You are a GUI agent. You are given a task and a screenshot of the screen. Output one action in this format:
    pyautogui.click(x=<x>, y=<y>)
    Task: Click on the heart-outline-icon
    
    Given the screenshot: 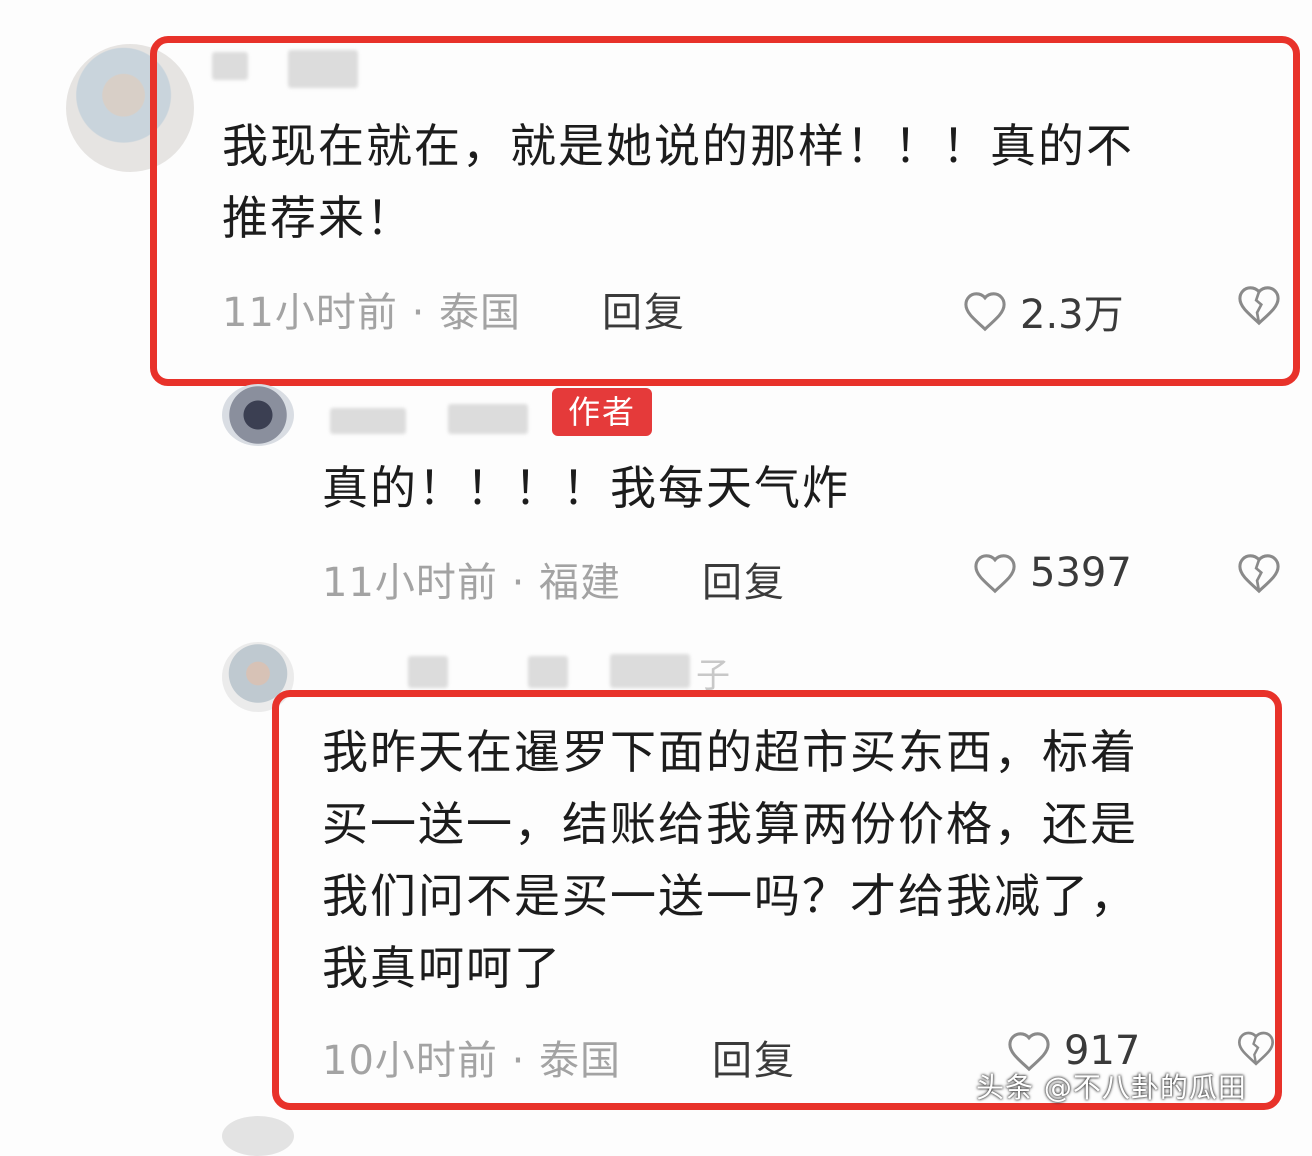 What is the action you would take?
    pyautogui.click(x=995, y=574)
    